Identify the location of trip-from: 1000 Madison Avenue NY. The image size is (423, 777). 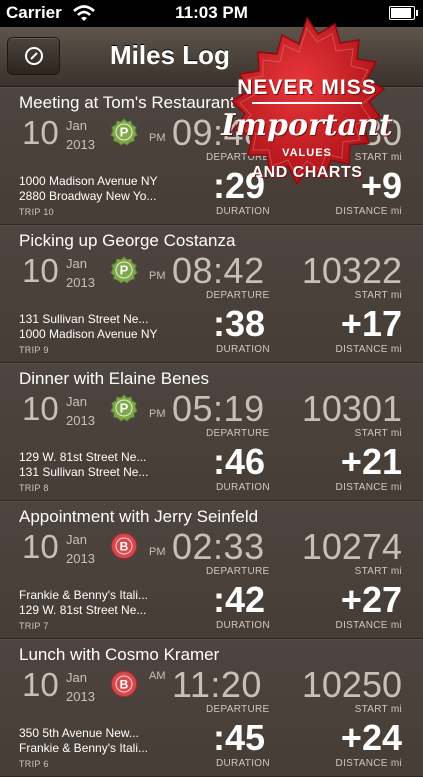
(88, 181).